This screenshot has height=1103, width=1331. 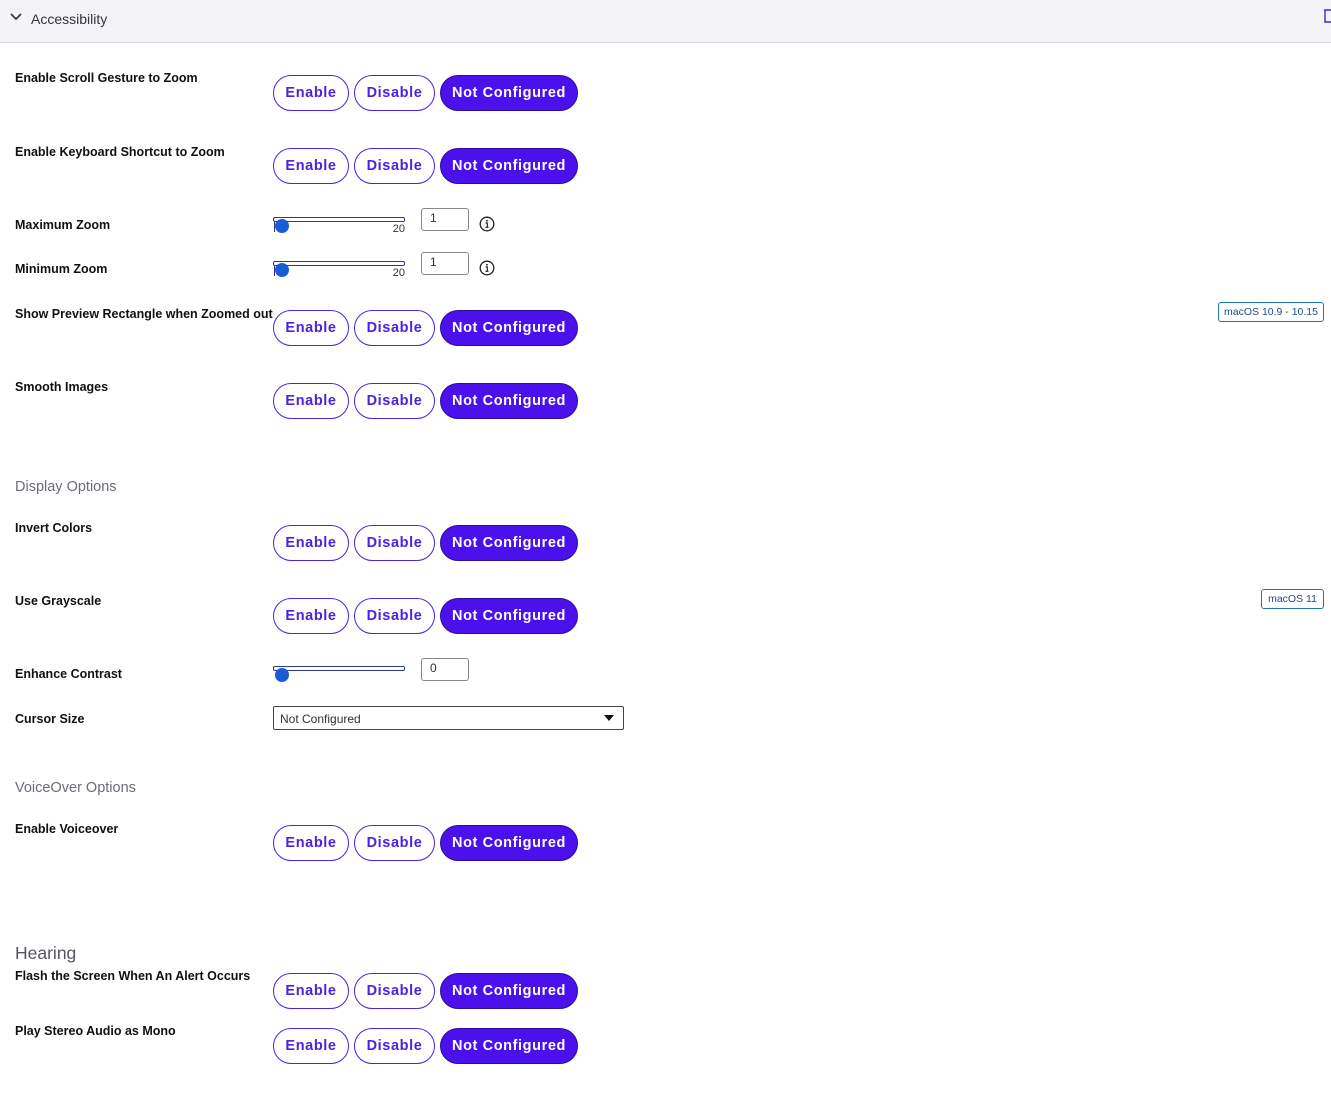 I want to click on flash-screen-label: Flash the Screen When An Alert Occurs, so click(x=133, y=976).